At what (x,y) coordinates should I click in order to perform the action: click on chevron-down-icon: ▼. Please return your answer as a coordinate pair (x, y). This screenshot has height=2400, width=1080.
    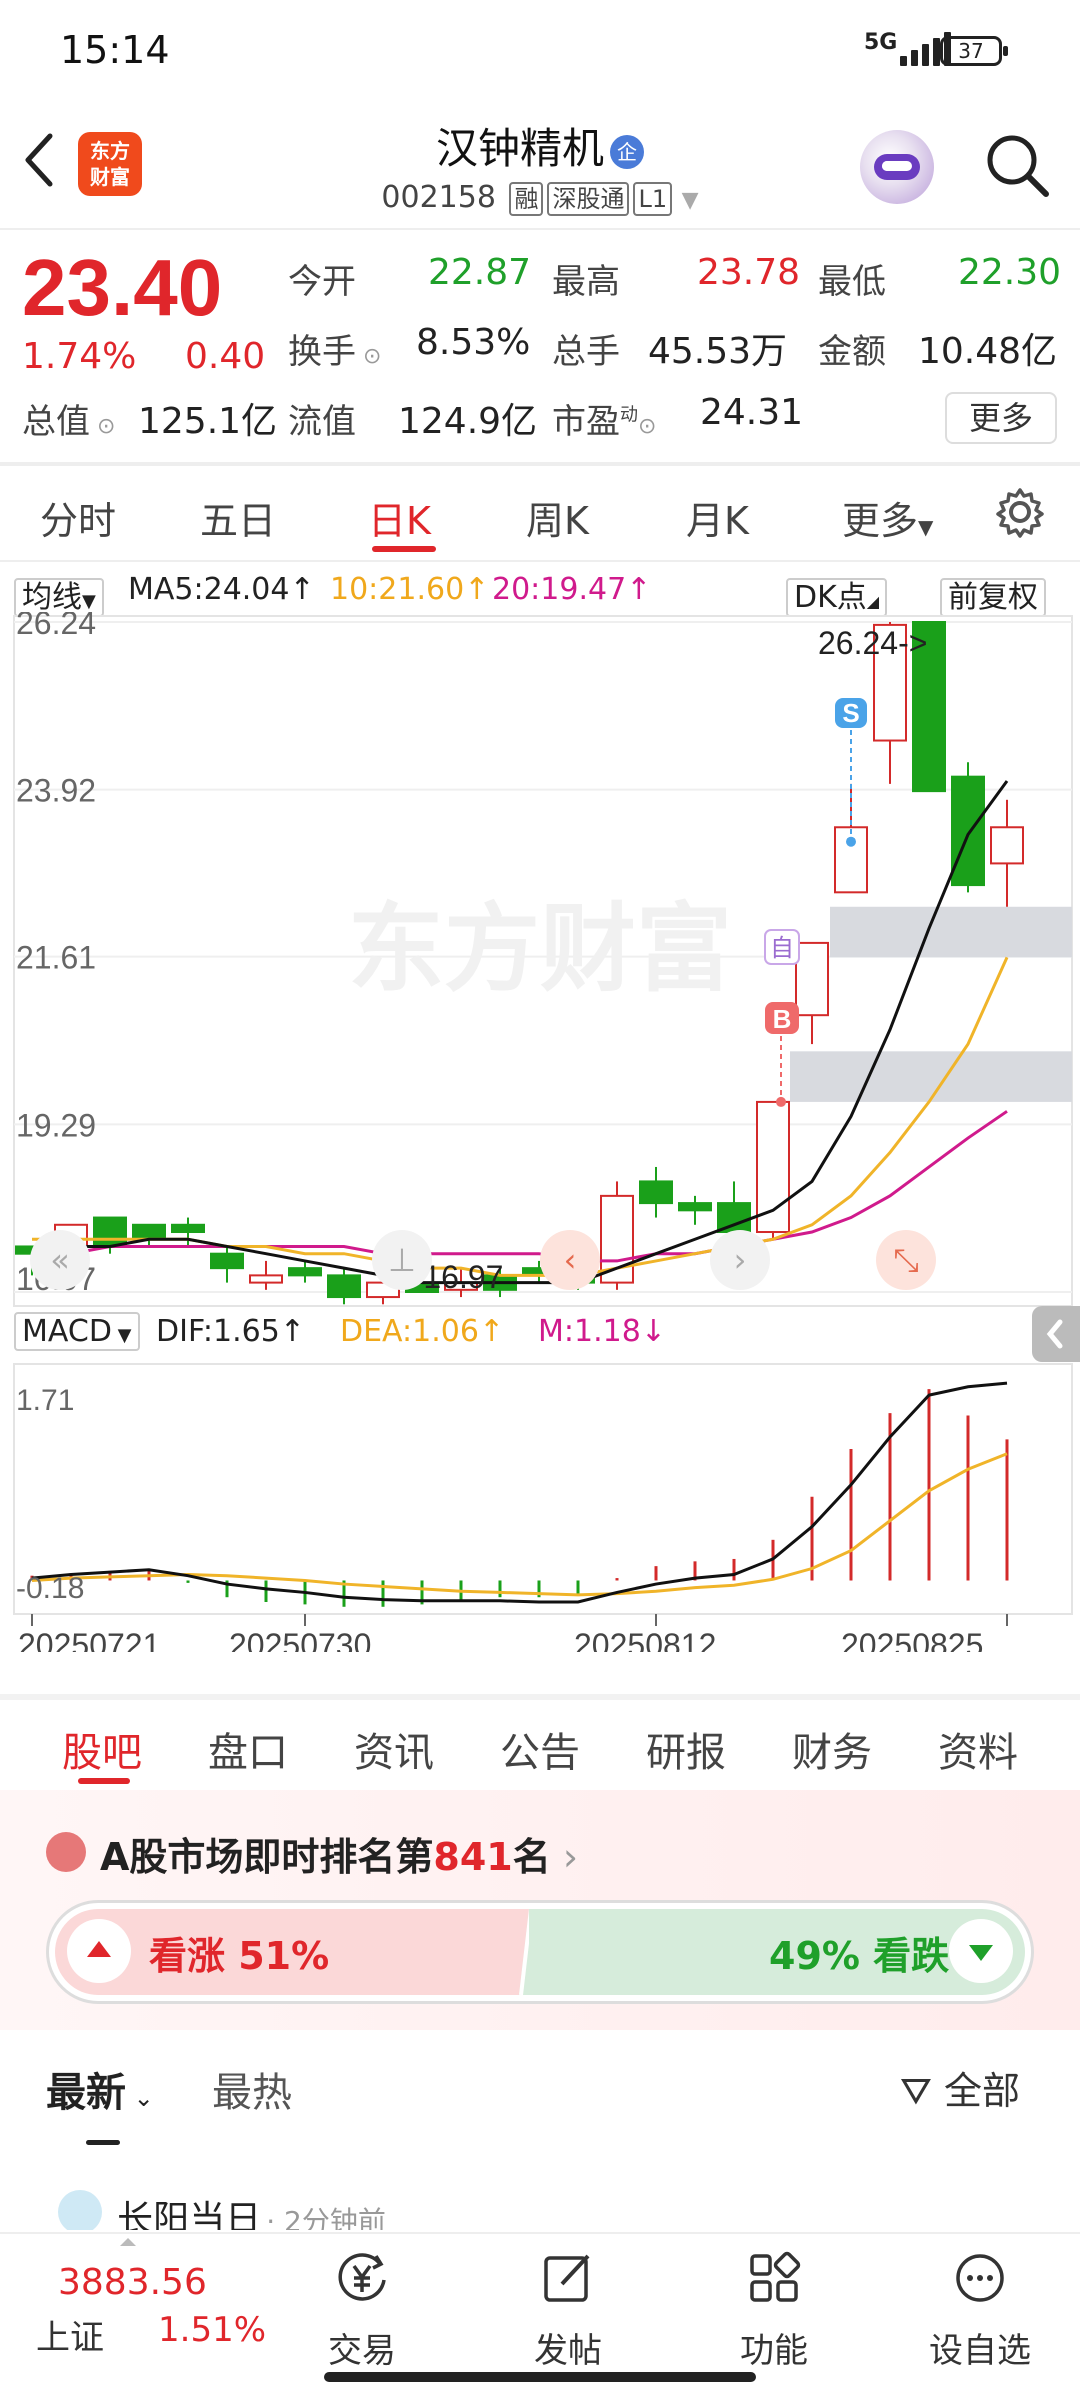
    Looking at the image, I should click on (690, 200).